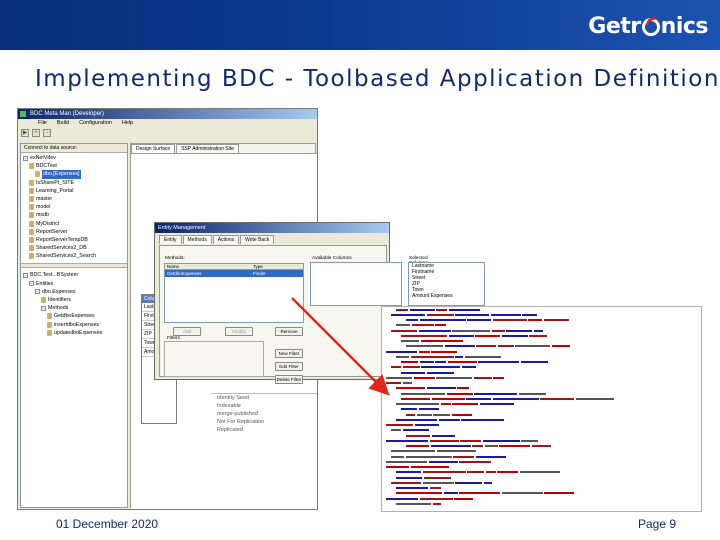 The height and width of the screenshot is (540, 720). Describe the element at coordinates (257, 239) in the screenshot. I see `tab-write-back: Write Back` at that location.